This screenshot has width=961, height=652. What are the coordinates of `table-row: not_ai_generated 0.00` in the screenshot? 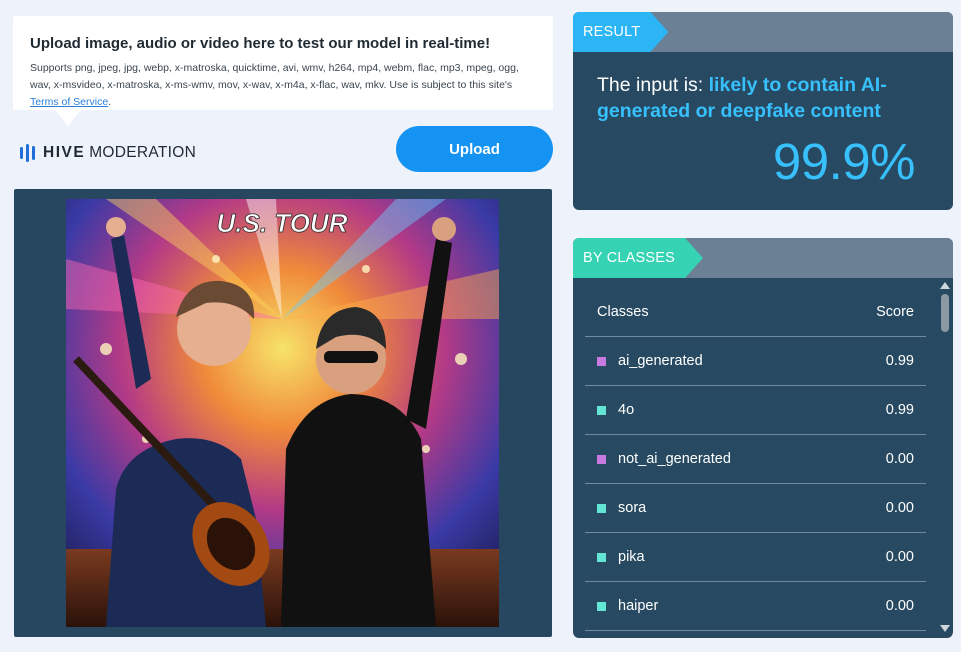 It's located at (755, 459).